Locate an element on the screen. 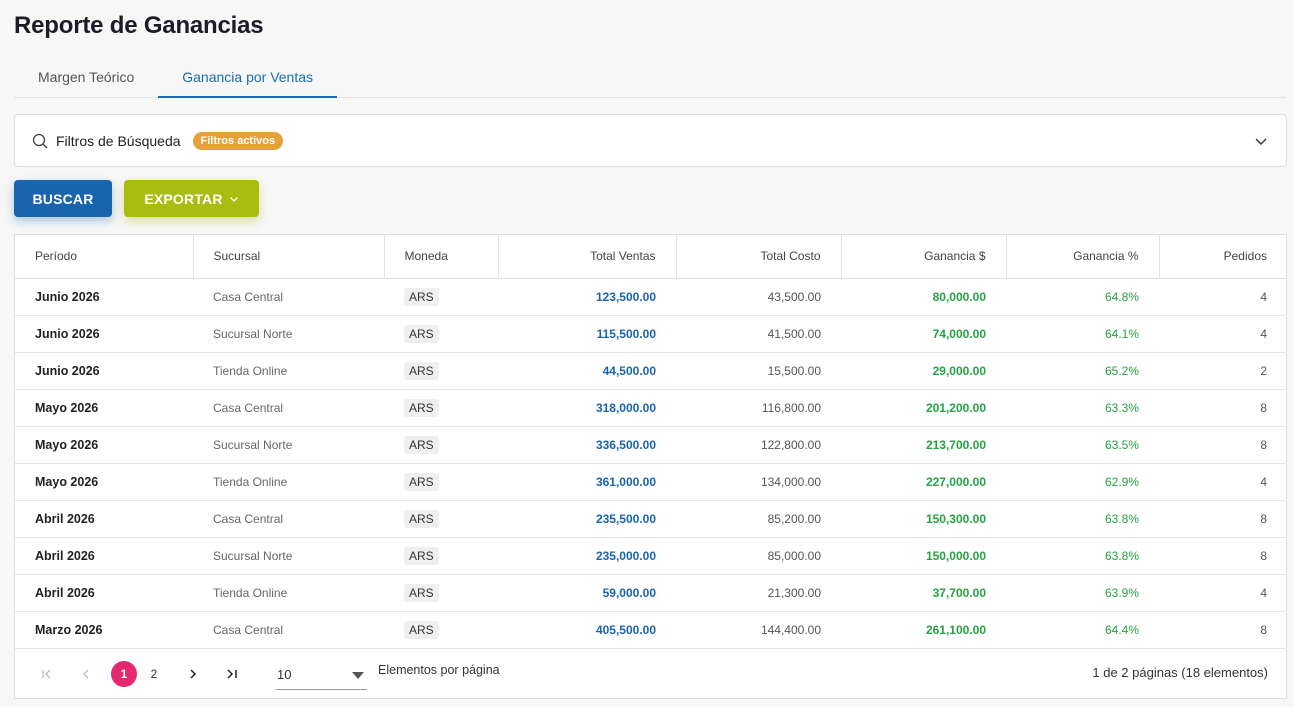  cell-ganancia-monto: 150,000.00 is located at coordinates (923, 556).